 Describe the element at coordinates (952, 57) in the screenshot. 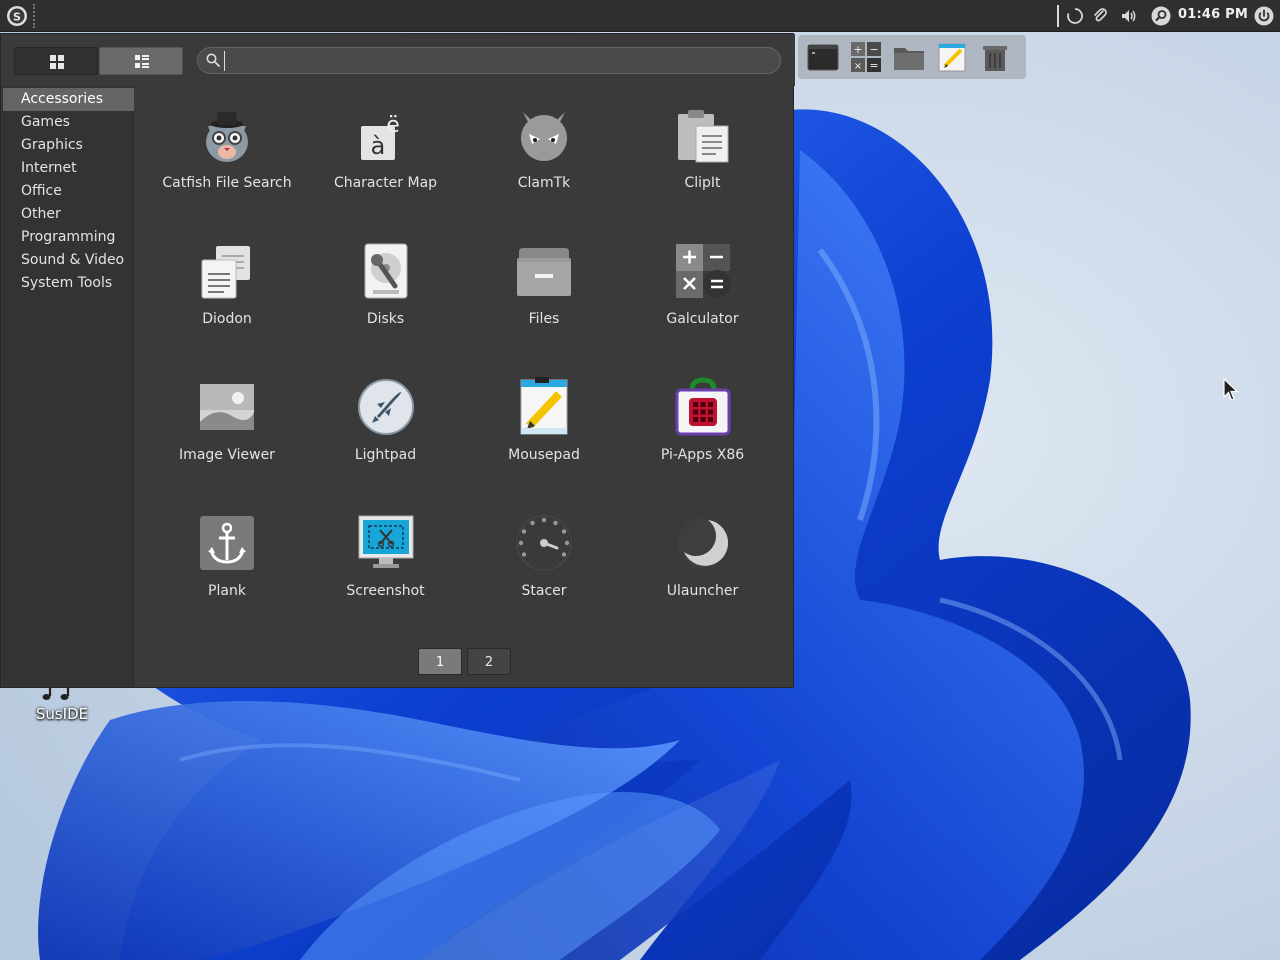

I see `notepad-icon` at that location.